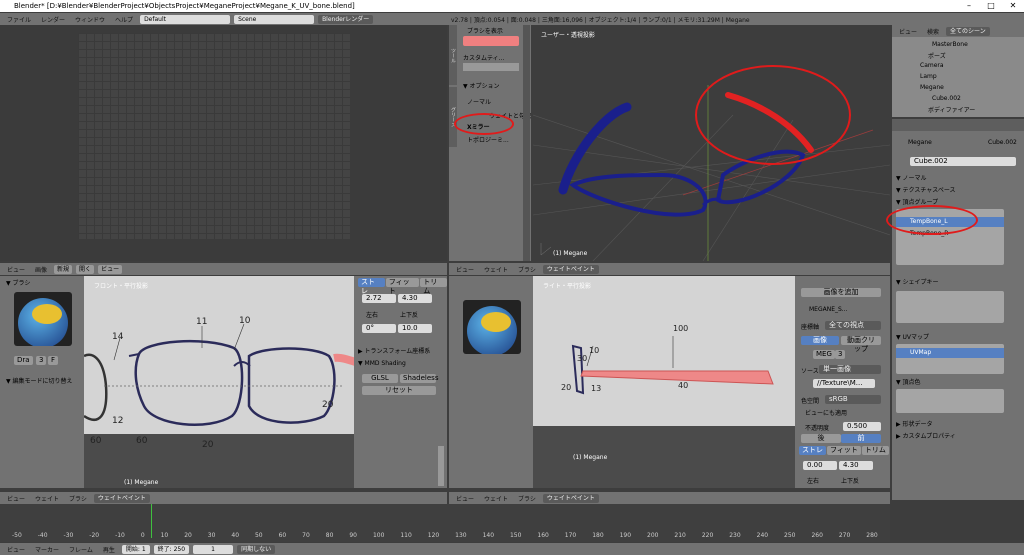  Describe the element at coordinates (465, 269) in the screenshot. I see `menu-view-tr: ビュー` at that location.